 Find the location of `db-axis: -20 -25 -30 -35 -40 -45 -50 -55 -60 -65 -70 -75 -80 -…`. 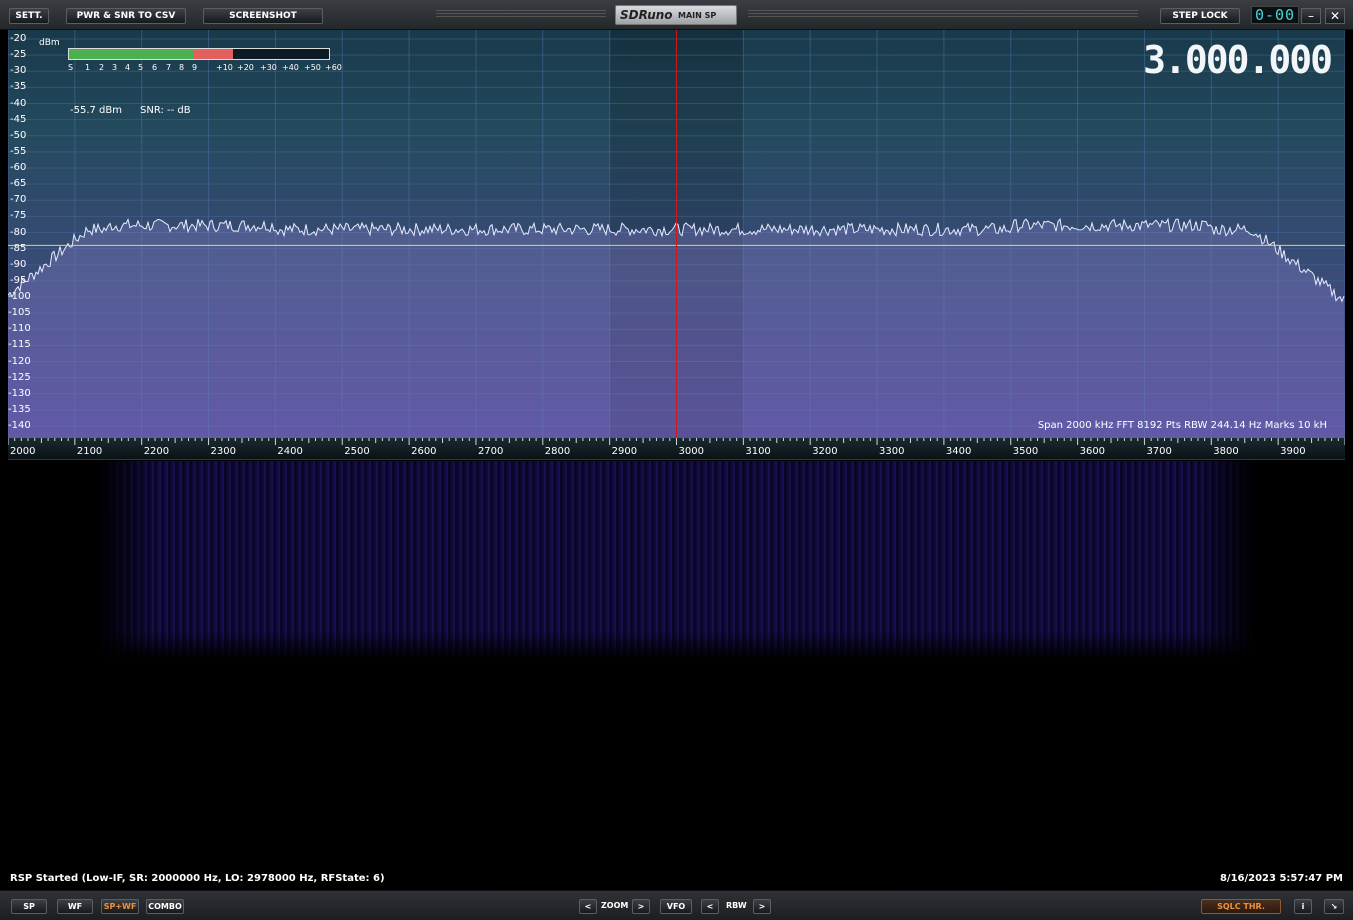

db-axis: -20 -25 -30 -35 -40 -45 -50 -55 -60 -65 -70 -75 -80 -… is located at coordinates (20, 234).